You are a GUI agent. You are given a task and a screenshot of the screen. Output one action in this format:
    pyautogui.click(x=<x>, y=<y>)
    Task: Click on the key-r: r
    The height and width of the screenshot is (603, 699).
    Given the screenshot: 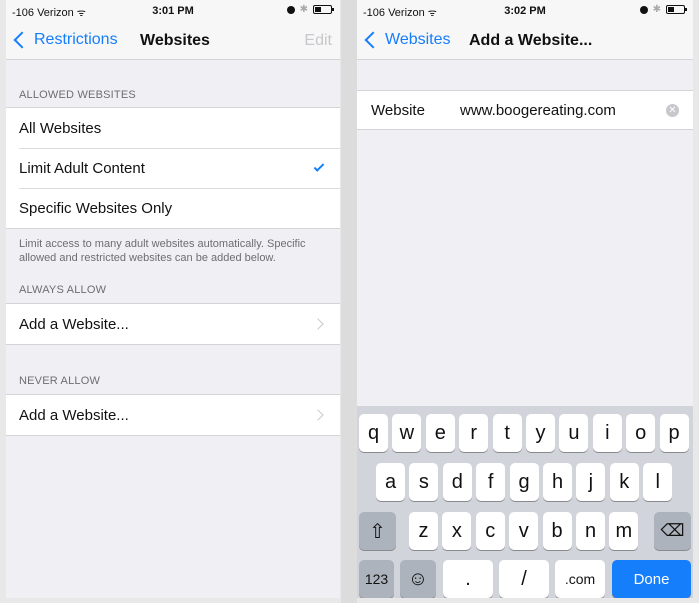 What is the action you would take?
    pyautogui.click(x=474, y=433)
    